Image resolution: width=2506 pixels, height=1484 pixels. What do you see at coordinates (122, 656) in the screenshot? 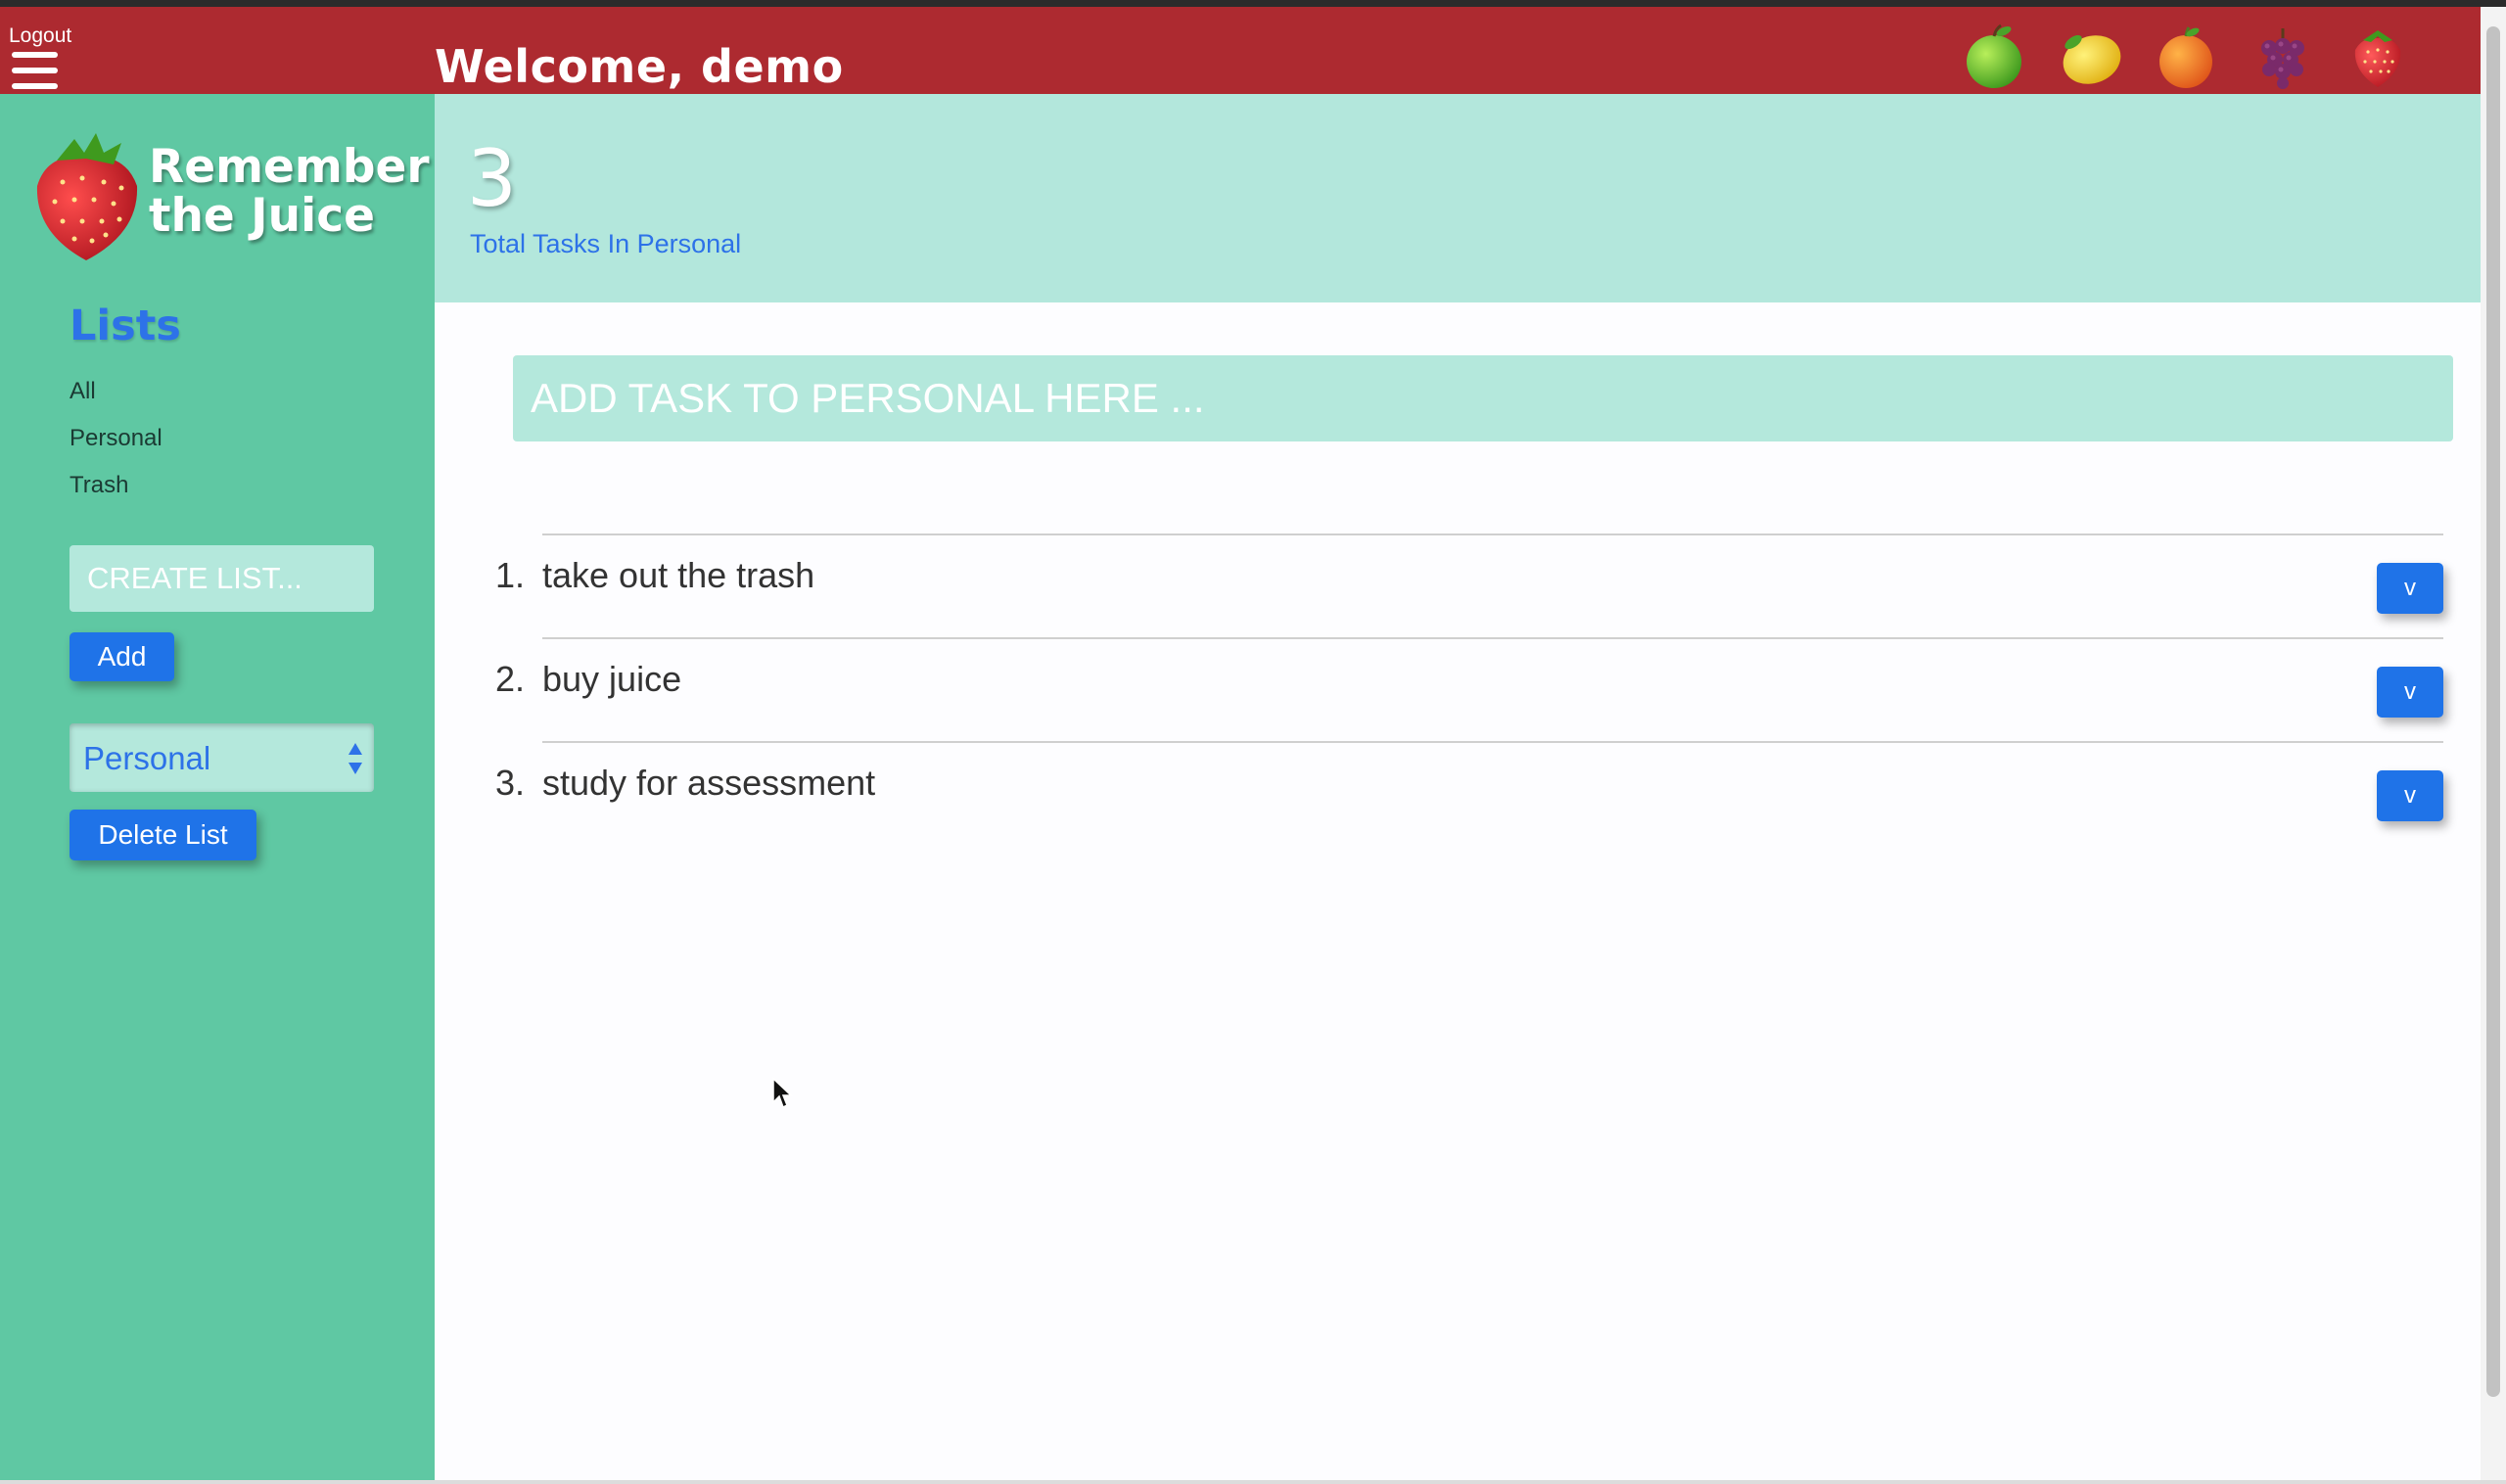
I see `add-list-button: Add` at bounding box center [122, 656].